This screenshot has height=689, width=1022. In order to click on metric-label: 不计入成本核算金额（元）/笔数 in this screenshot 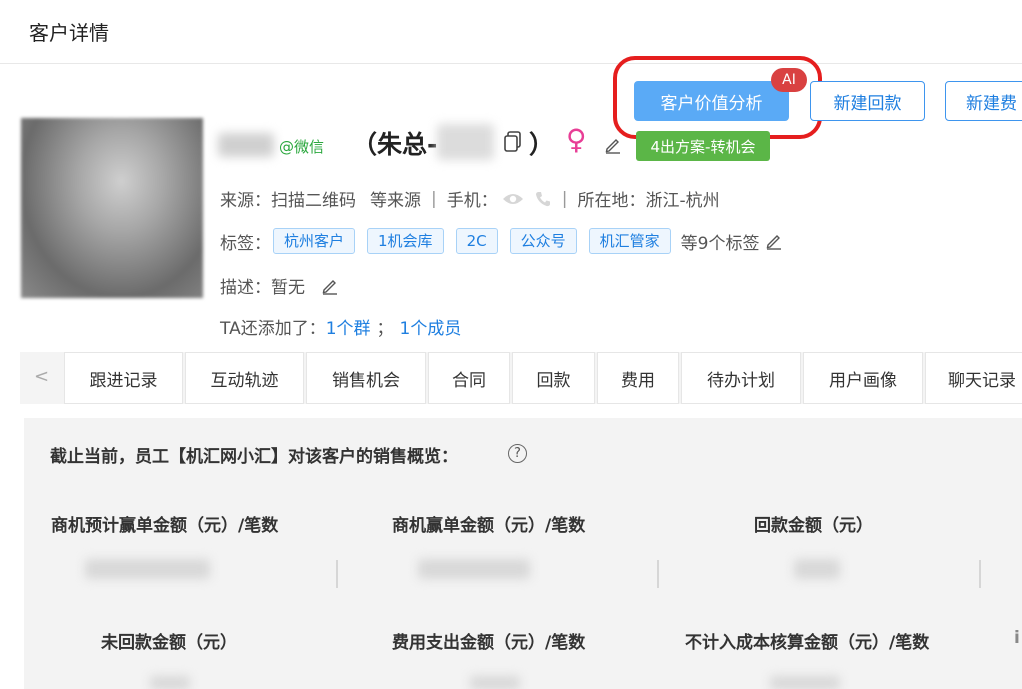, I will do `click(807, 643)`.